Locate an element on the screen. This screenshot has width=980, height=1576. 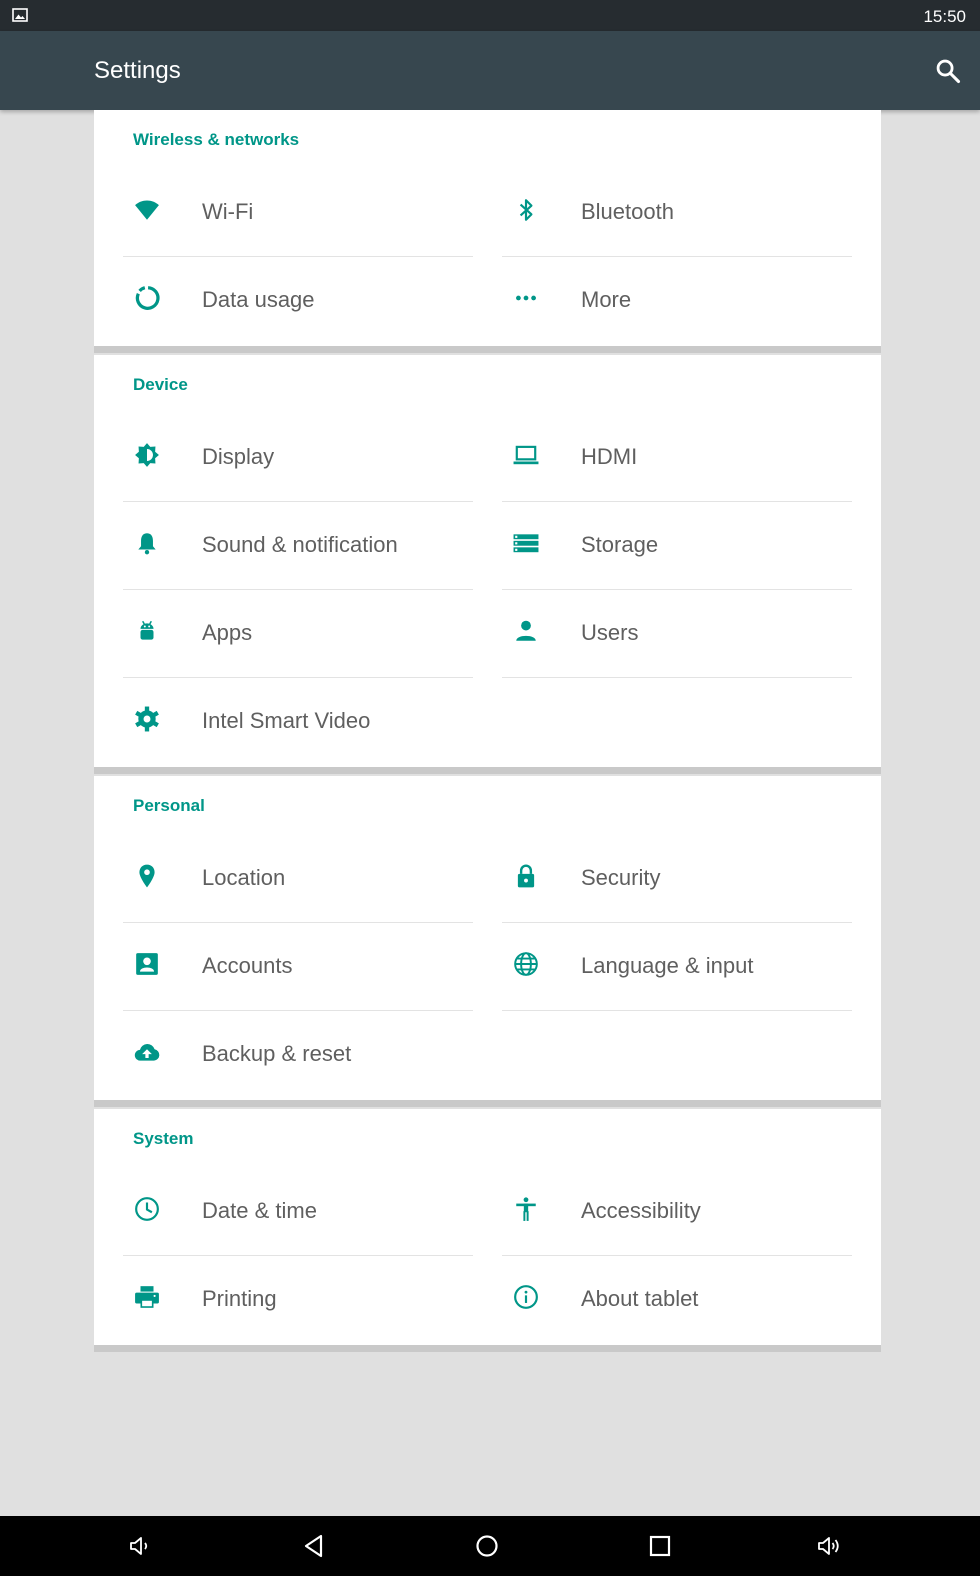
setting-users: Users is located at coordinates (677, 633).